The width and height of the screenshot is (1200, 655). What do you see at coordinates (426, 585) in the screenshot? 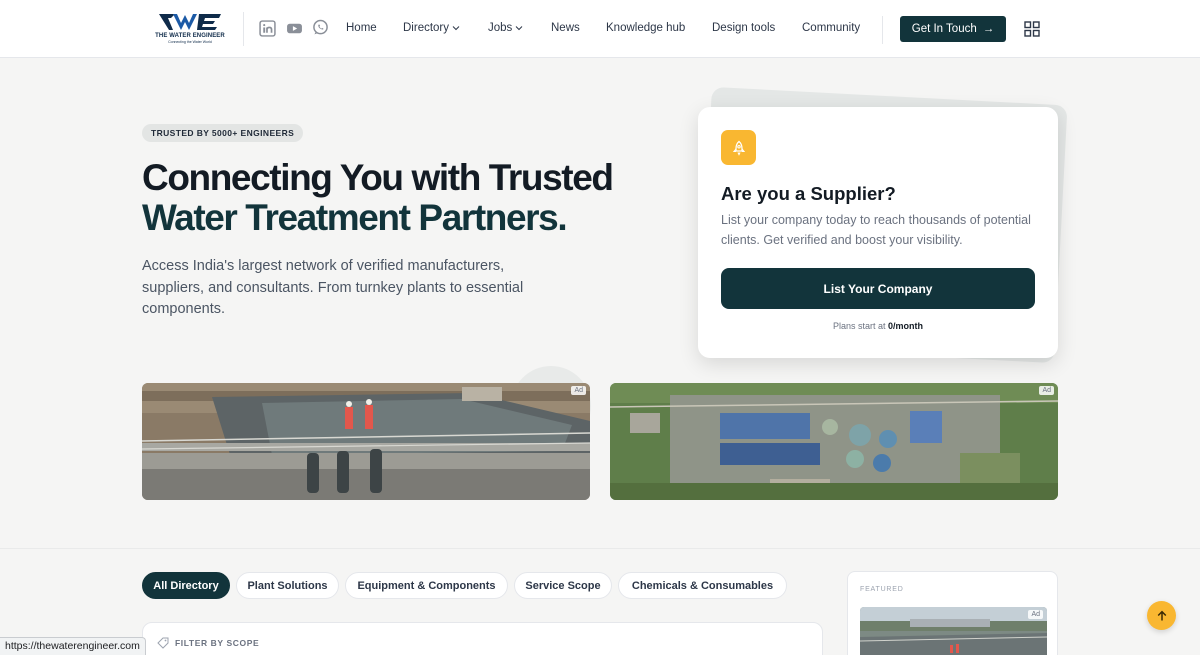
I see `chip-equipment-components: Equipment & Components` at bounding box center [426, 585].